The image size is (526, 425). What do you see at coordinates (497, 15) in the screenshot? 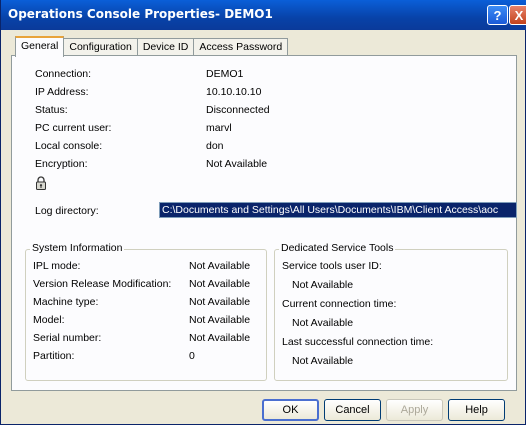
I see `help-title-button: ?` at bounding box center [497, 15].